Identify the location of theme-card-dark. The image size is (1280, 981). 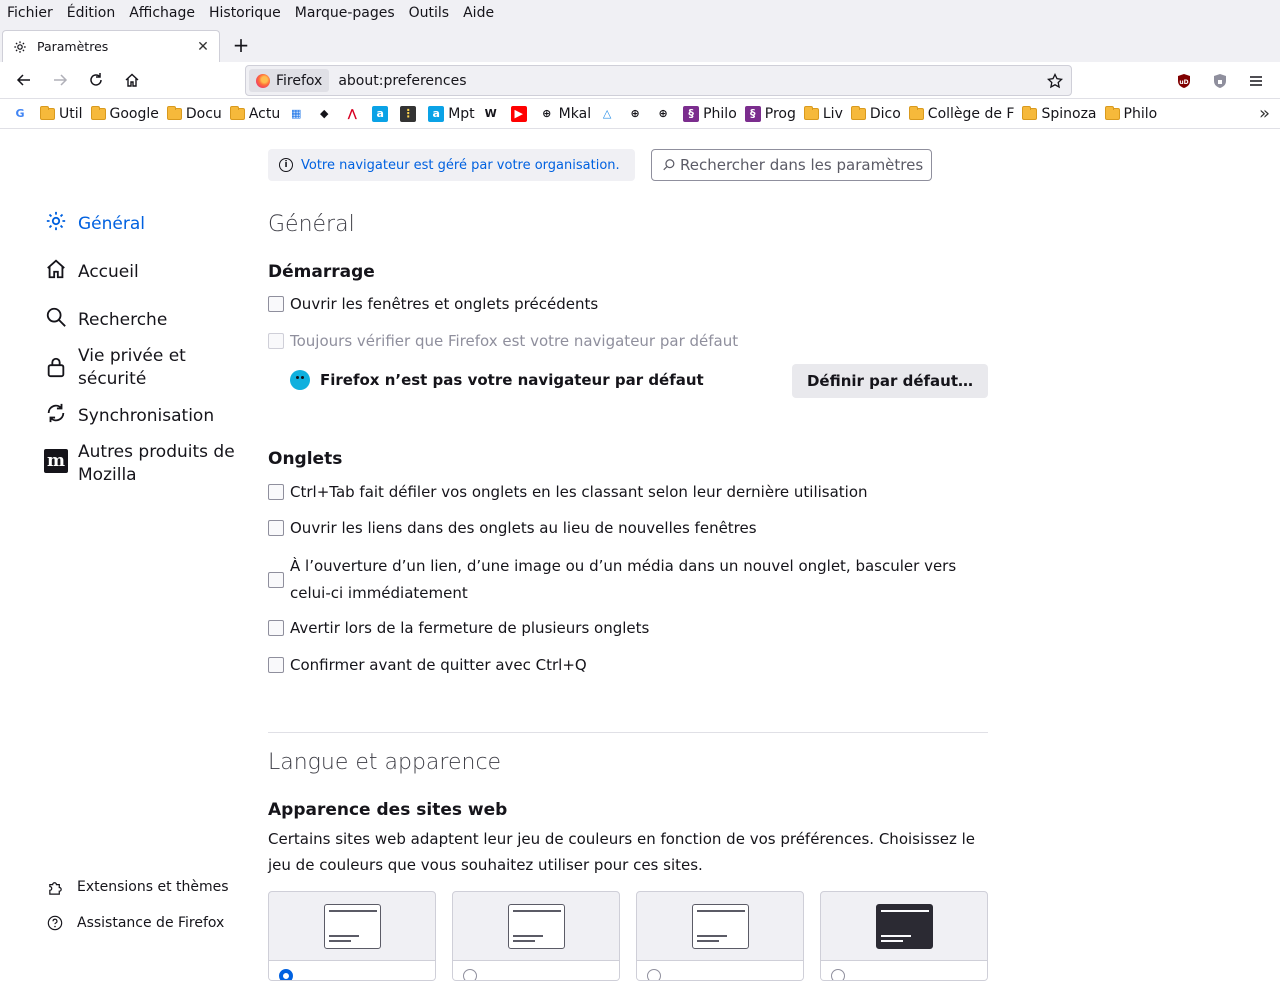
(904, 936).